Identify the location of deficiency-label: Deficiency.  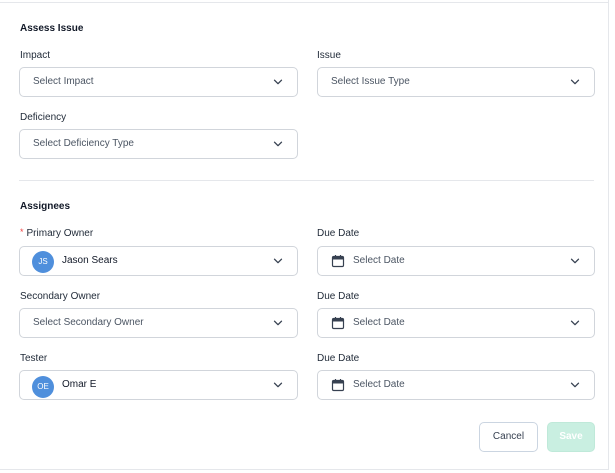
(43, 117).